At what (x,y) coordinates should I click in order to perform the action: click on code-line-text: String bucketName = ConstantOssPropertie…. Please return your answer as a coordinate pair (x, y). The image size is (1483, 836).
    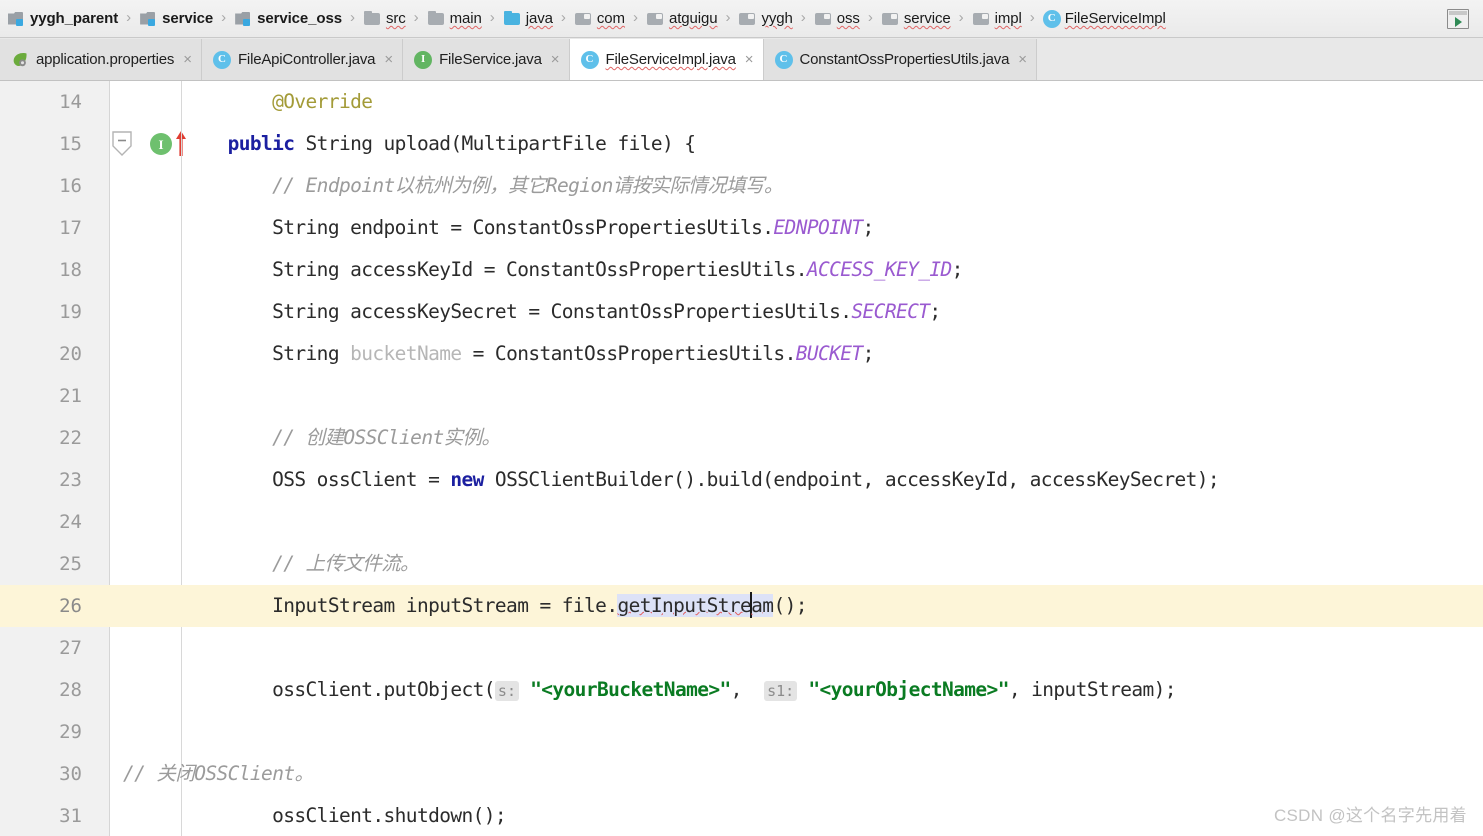
    Looking at the image, I should click on (528, 354).